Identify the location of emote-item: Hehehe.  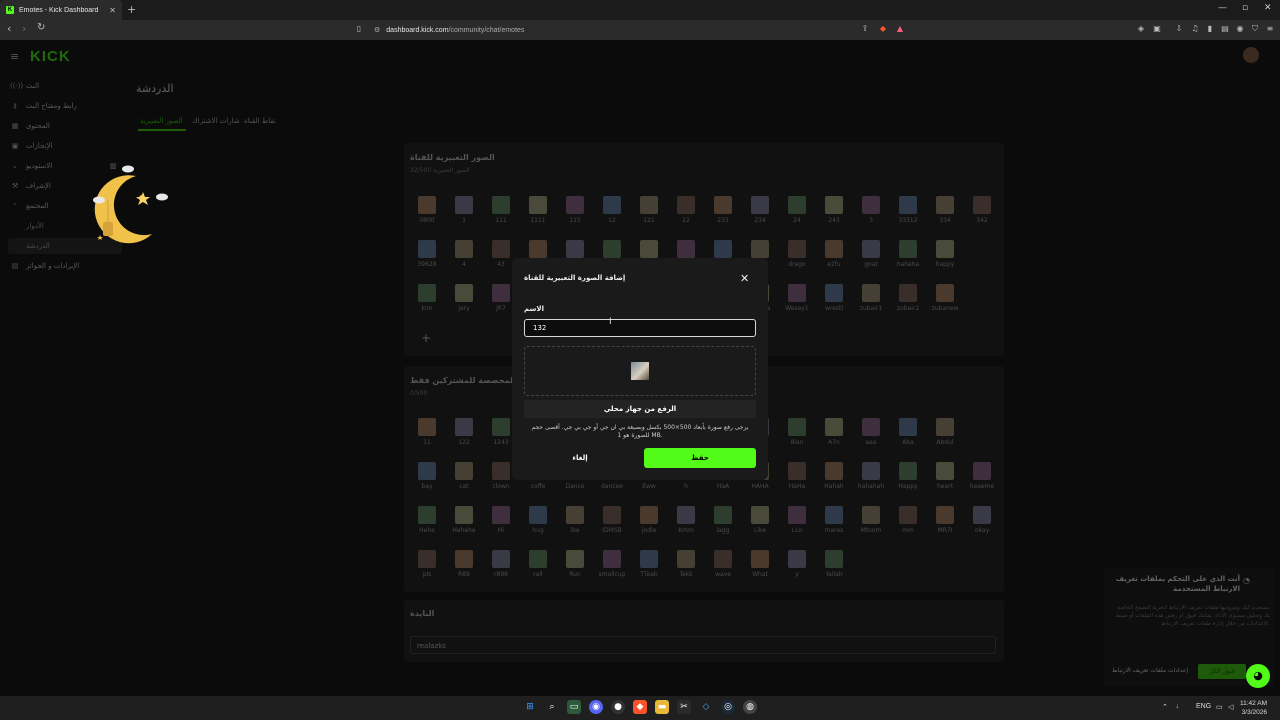
(464, 520).